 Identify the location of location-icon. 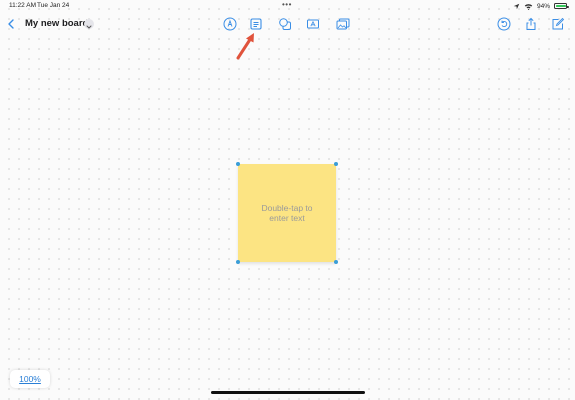
(516, 6).